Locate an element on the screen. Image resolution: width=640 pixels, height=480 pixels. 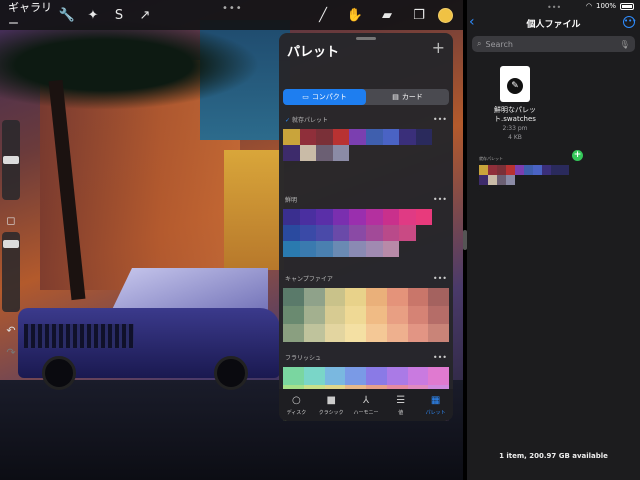
smudge-icon: ✋ is located at coordinates (355, 15).